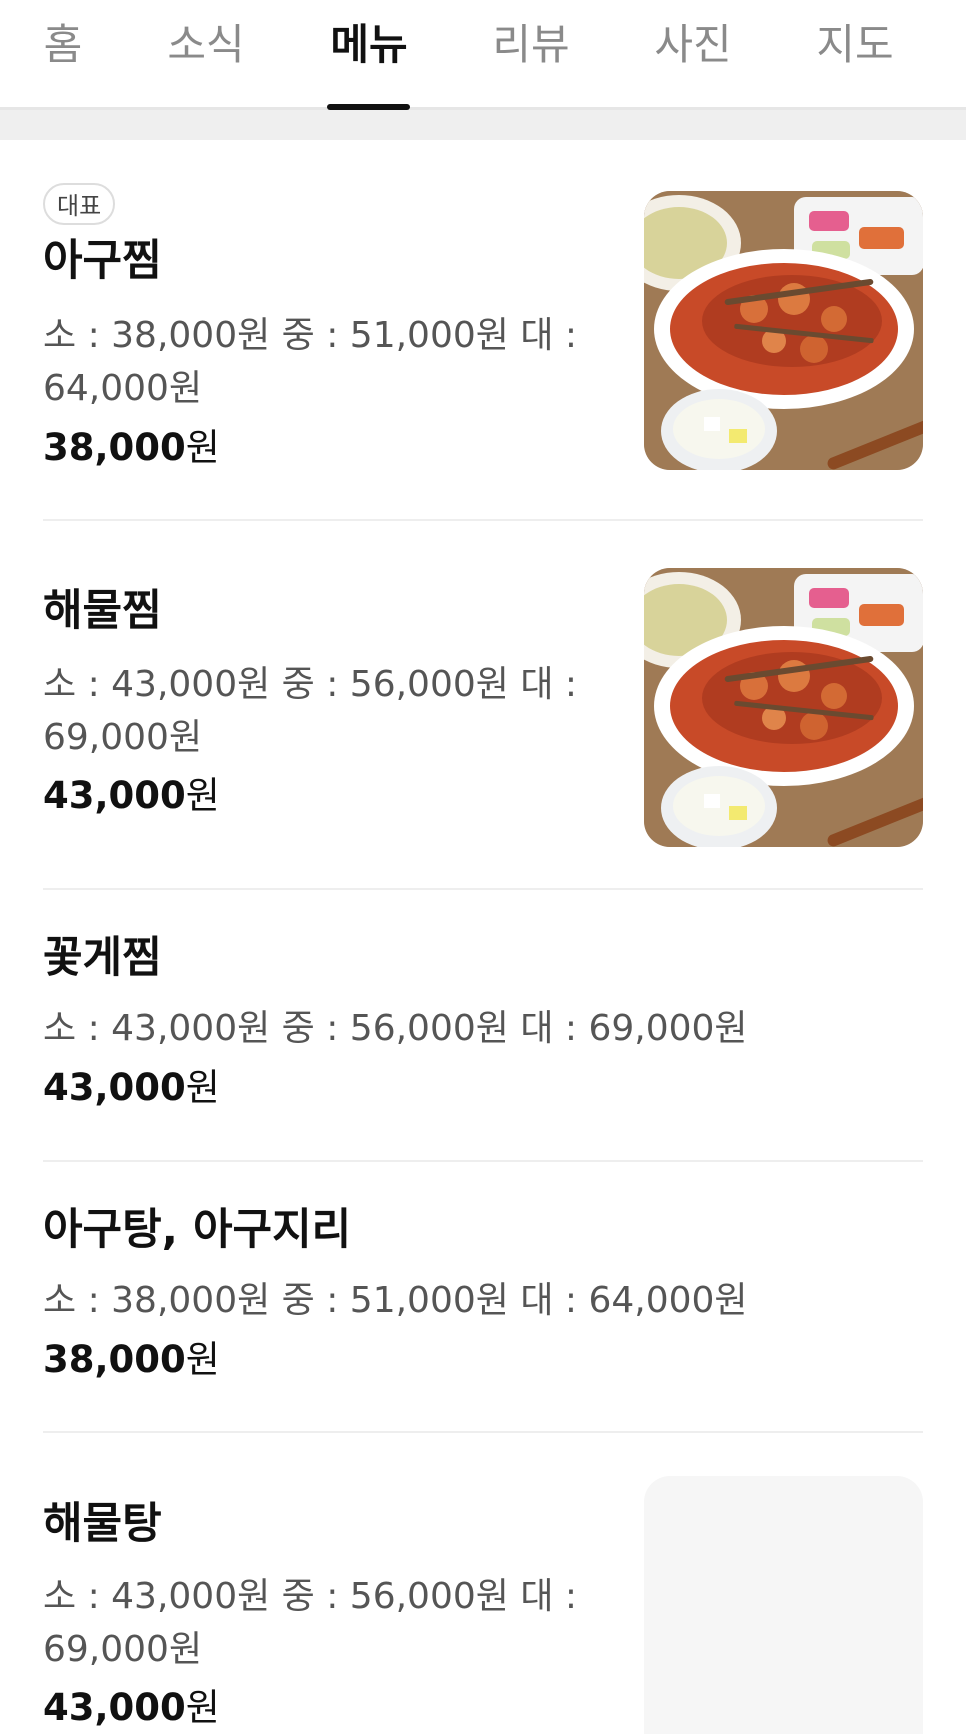 This screenshot has width=966, height=1736. Describe the element at coordinates (102, 958) in the screenshot. I see `menu-item-name: 꽃게찜` at that location.